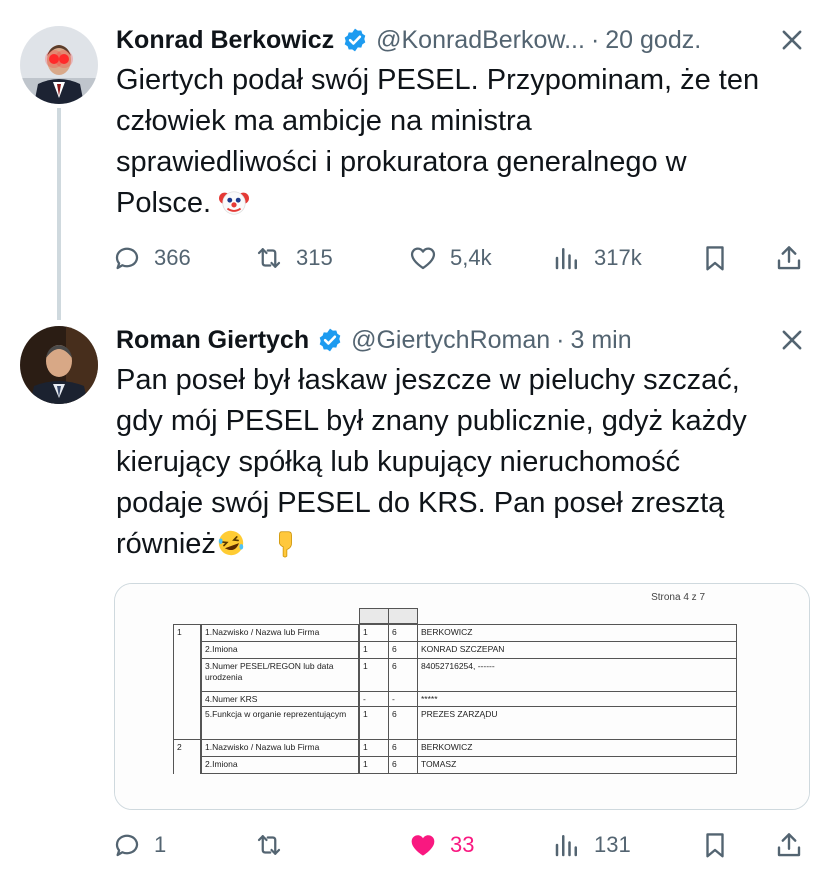 Image resolution: width=828 pixels, height=891 pixels. Describe the element at coordinates (577, 650) in the screenshot. I see `table-cell: KONRAD SZCZEPAN` at that location.